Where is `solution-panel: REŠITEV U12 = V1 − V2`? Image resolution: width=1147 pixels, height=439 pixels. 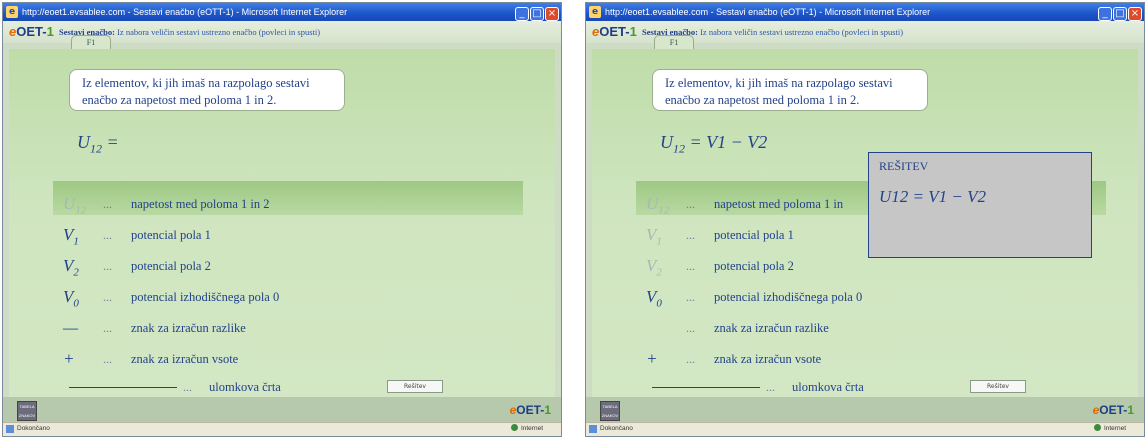 solution-panel: REŠITEV U12 = V1 − V2 is located at coordinates (980, 205).